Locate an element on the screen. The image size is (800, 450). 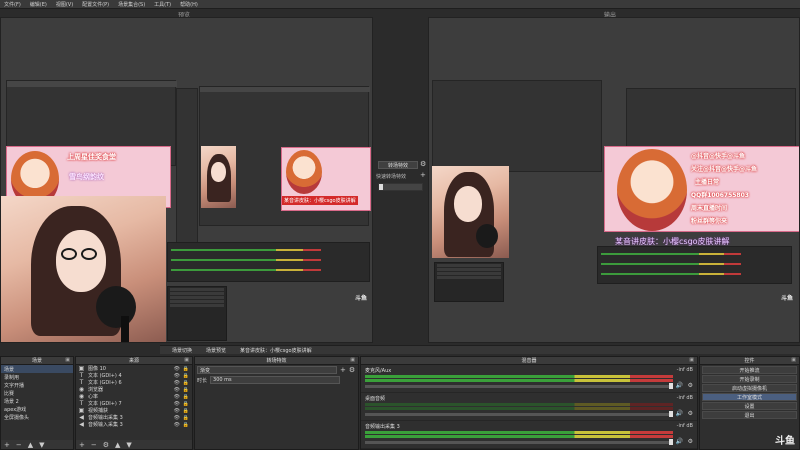
source-item: ◀ 音频输出采集 3 👁 🔒 is located at coordinates (134, 417).